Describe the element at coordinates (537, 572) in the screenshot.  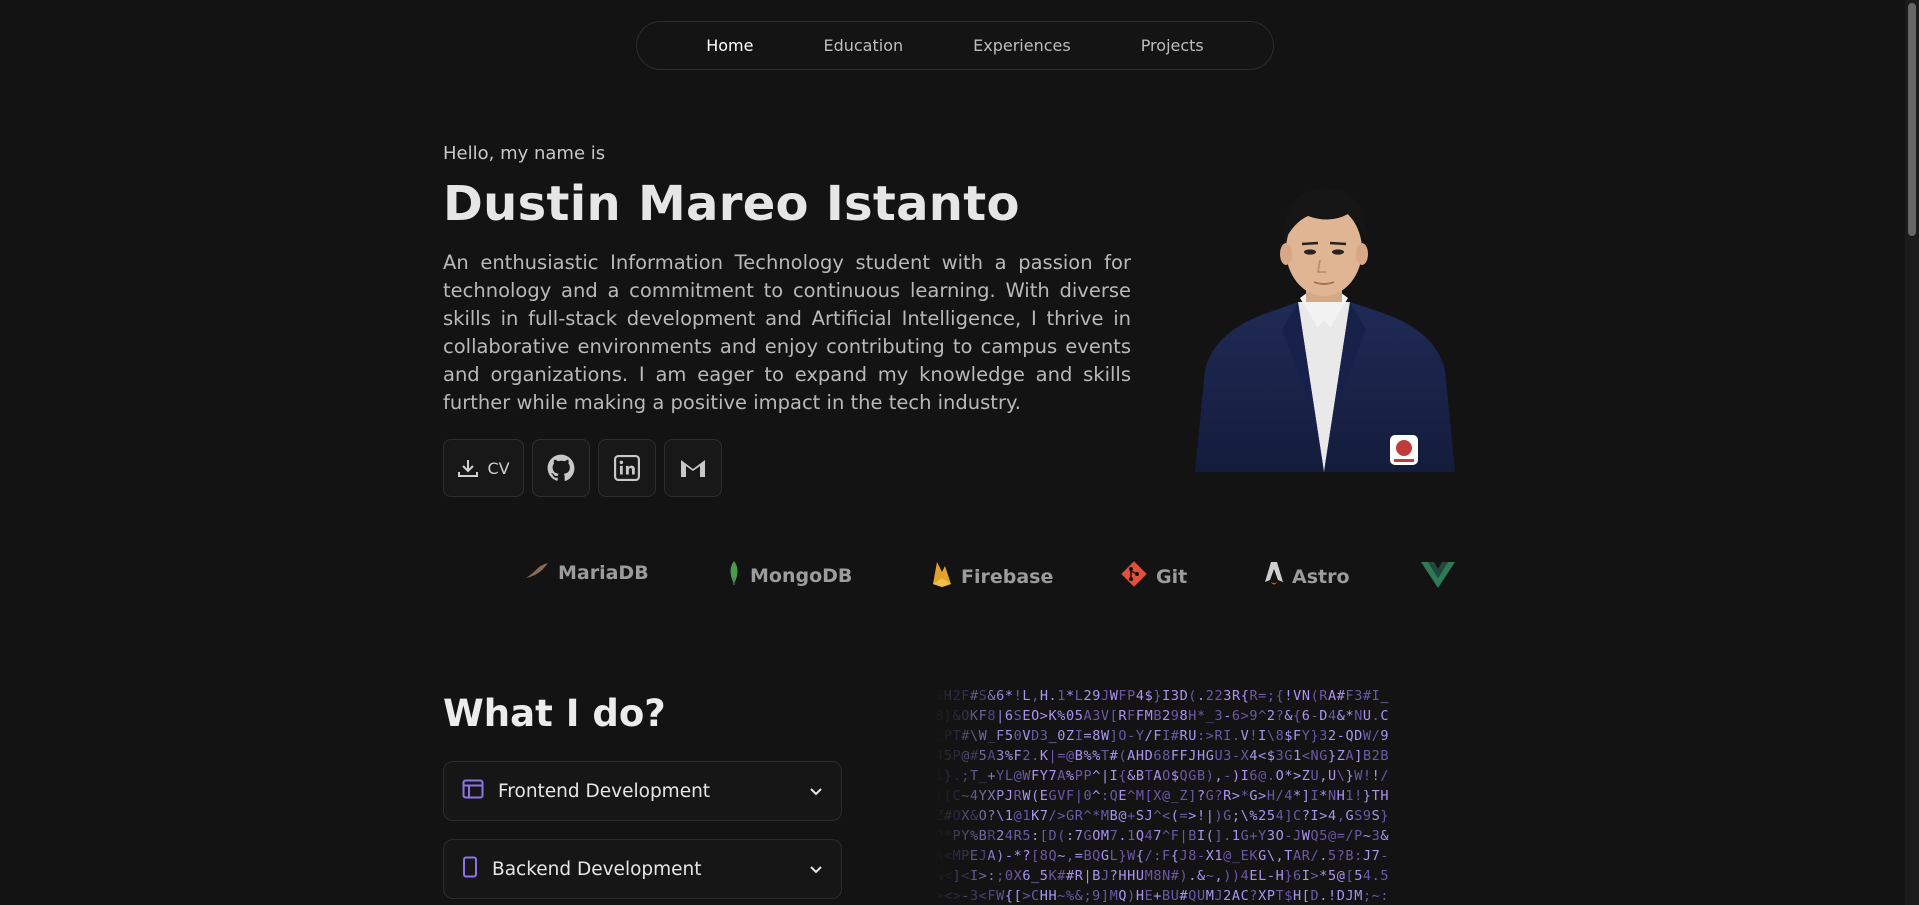
I see `mariadb-icon` at that location.